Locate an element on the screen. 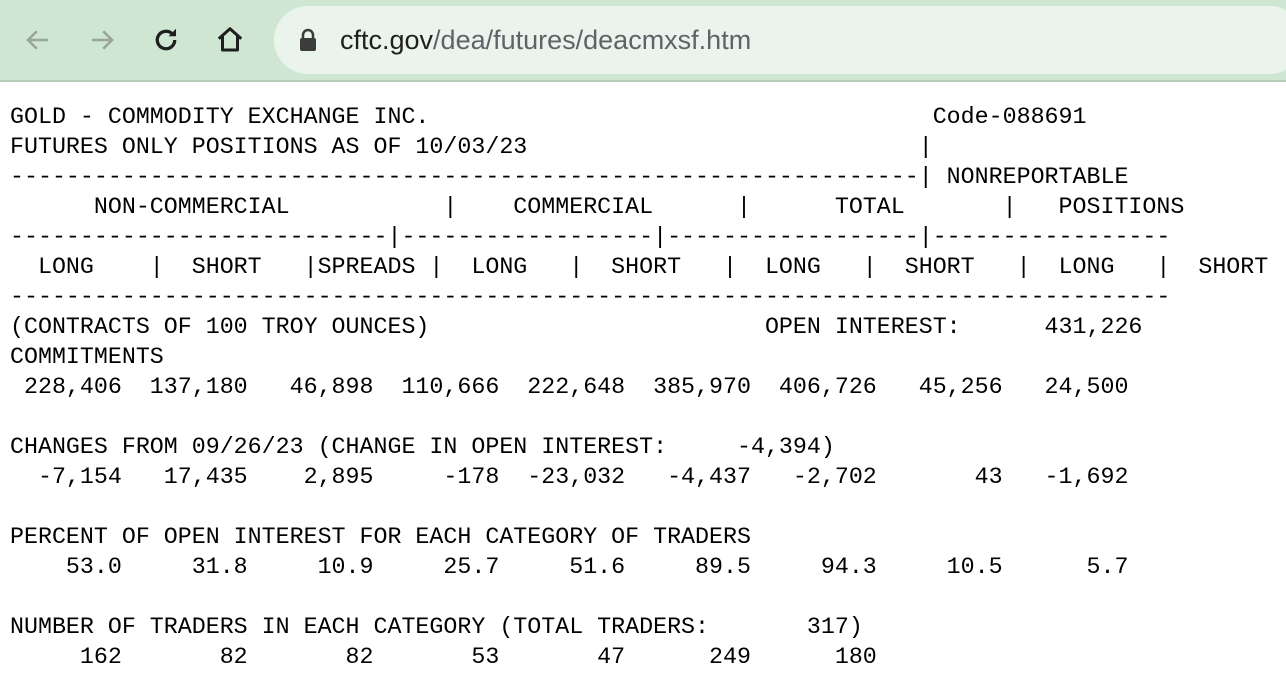 The width and height of the screenshot is (1286, 696). reload-button is located at coordinates (166, 40).